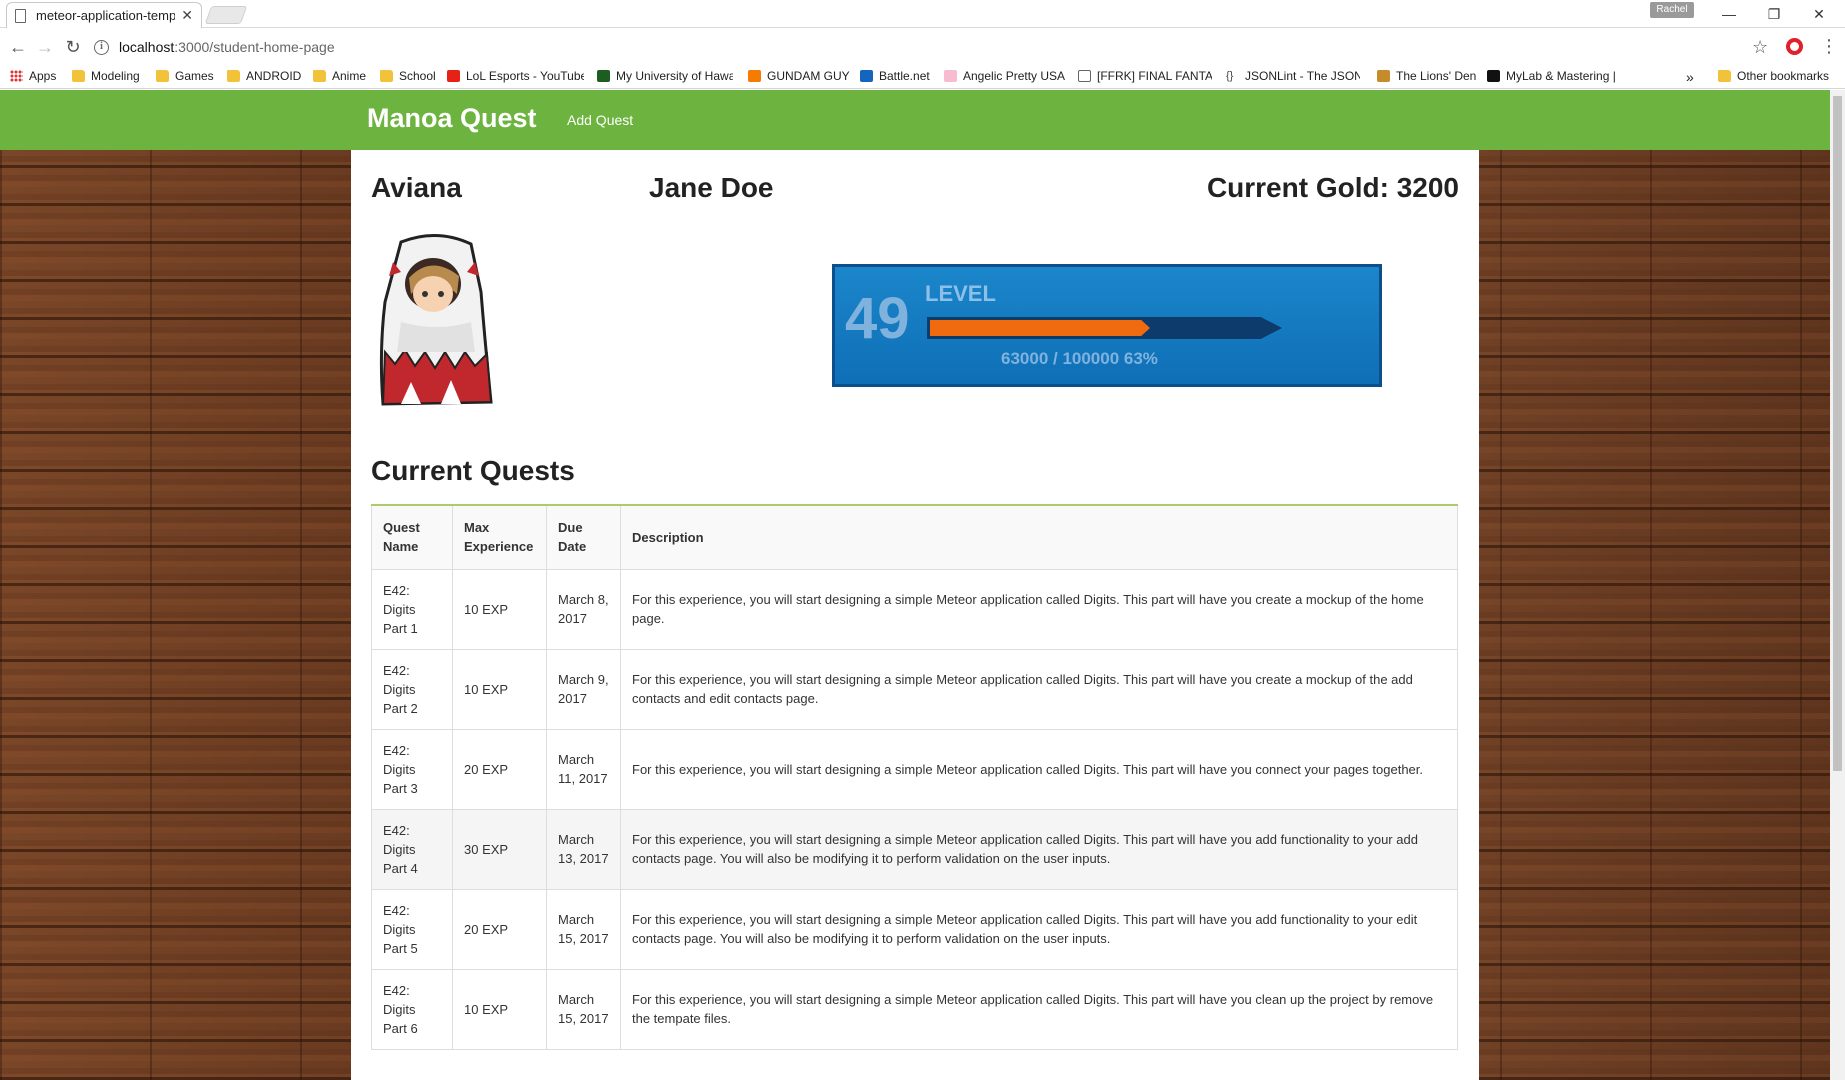 The image size is (1845, 1080). What do you see at coordinates (452, 118) in the screenshot?
I see `brand-logo: Manoa Quest` at bounding box center [452, 118].